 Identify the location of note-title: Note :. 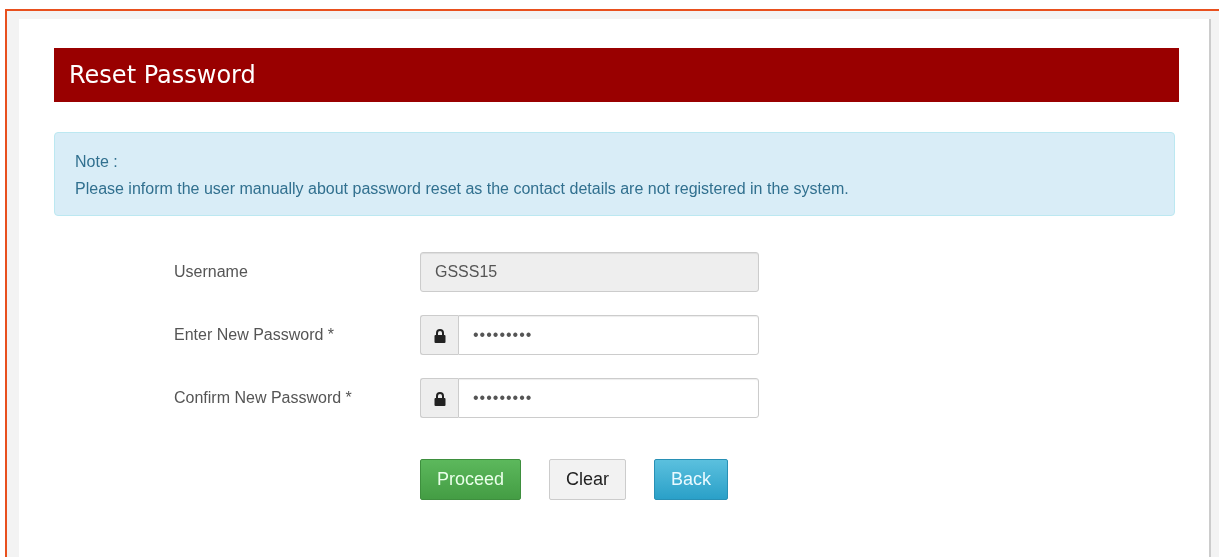
(97, 162).